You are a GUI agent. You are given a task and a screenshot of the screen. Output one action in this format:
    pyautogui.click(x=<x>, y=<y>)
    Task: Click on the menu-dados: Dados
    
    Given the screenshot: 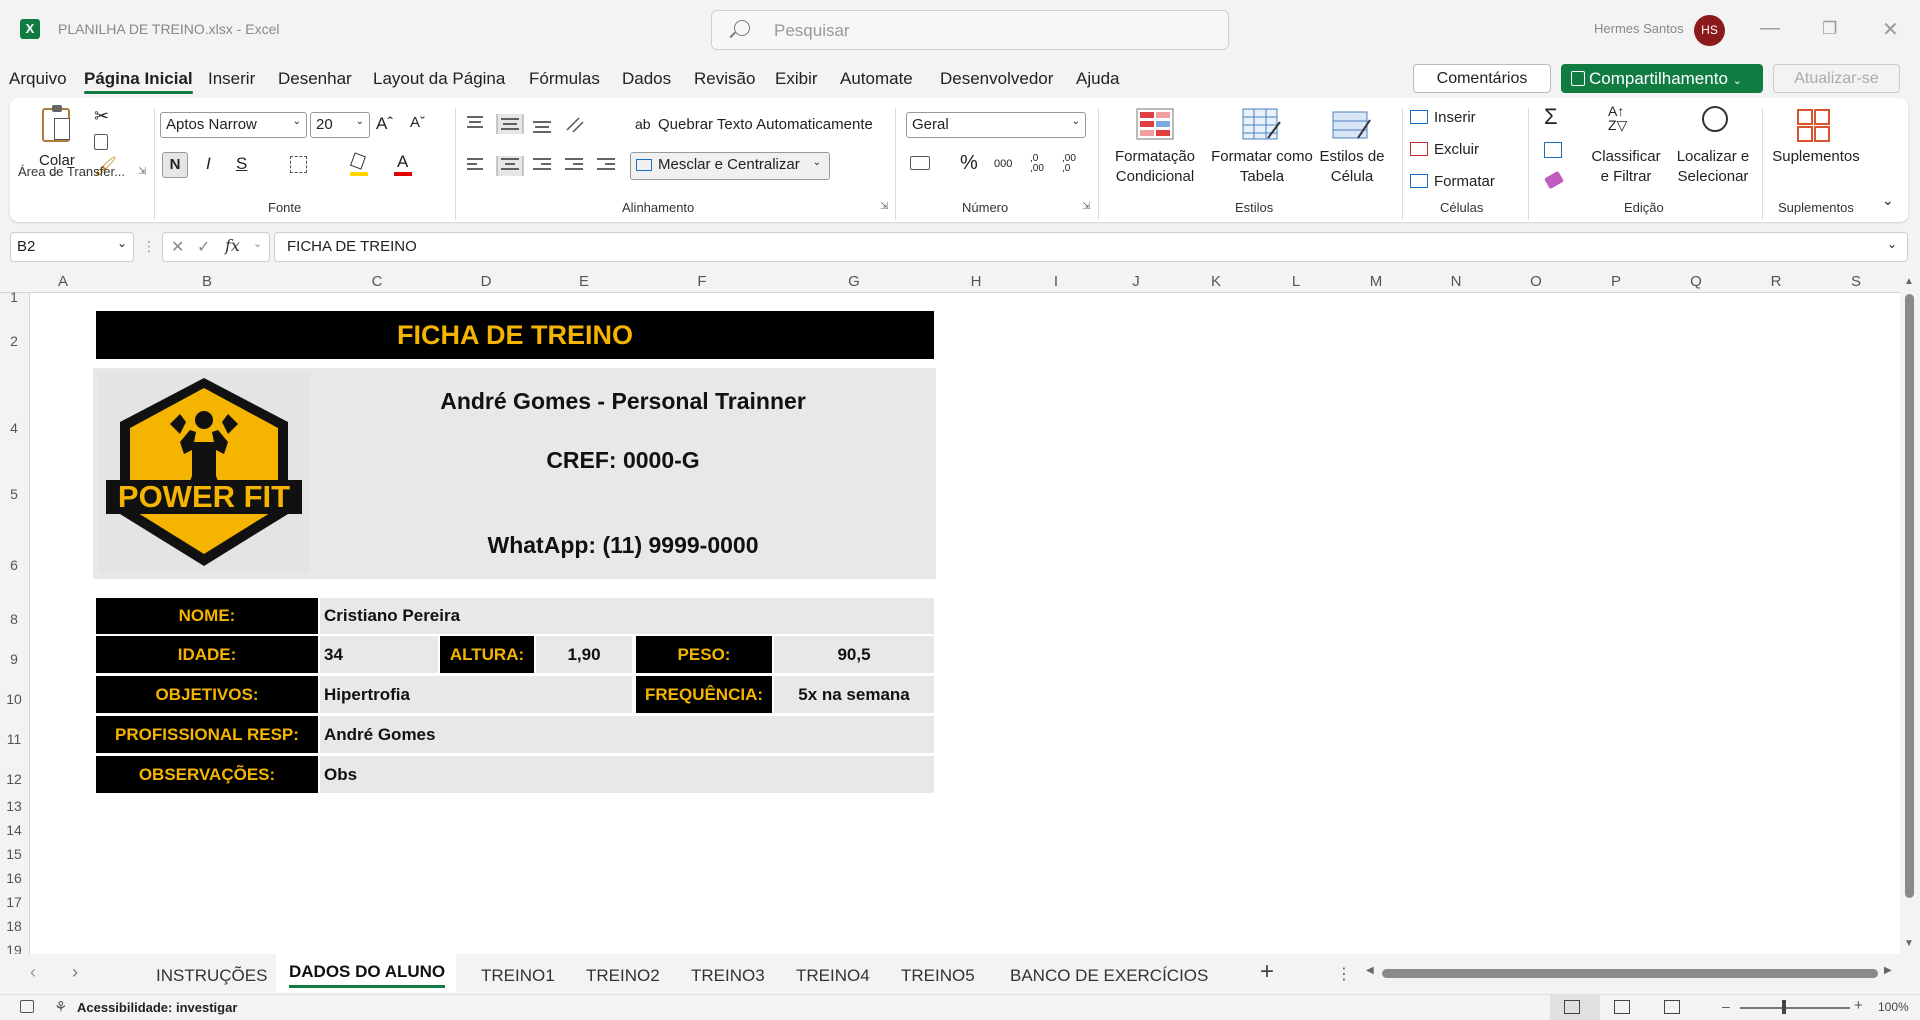 What is the action you would take?
    pyautogui.click(x=646, y=79)
    